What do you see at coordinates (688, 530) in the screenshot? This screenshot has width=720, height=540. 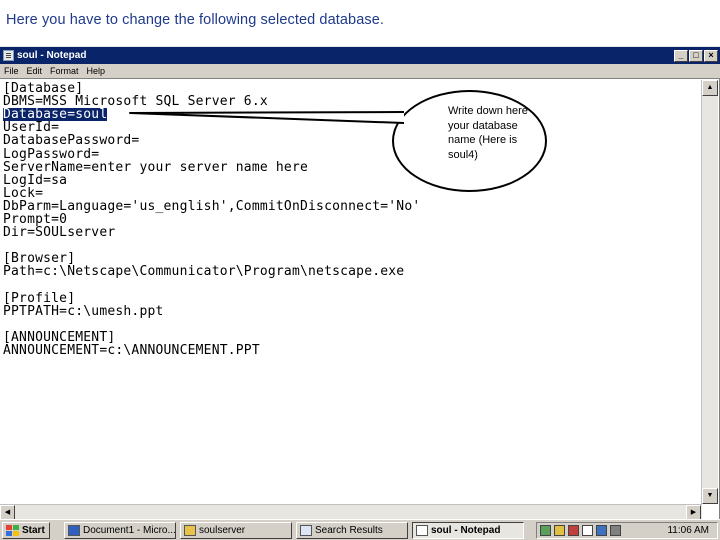 I see `taskbar-clock: 11:06 AM` at bounding box center [688, 530].